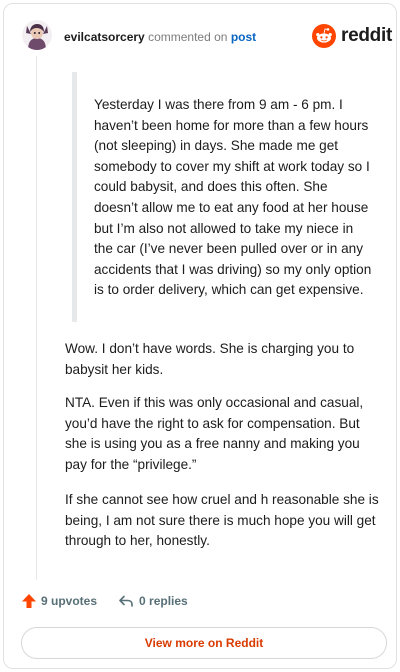 The width and height of the screenshot is (400, 672). Describe the element at coordinates (188, 37) in the screenshot. I see `commented-on-text: commented on` at that location.